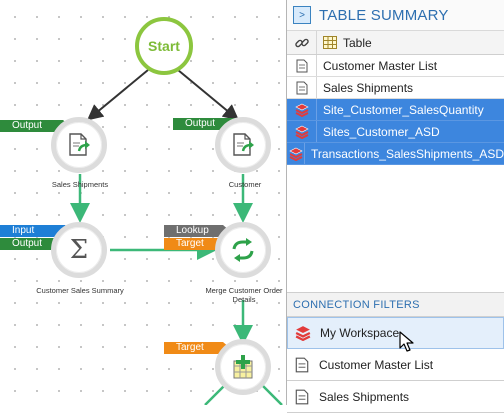 The height and width of the screenshot is (413, 504). I want to click on merge-customer-order-details-node, so click(243, 250).